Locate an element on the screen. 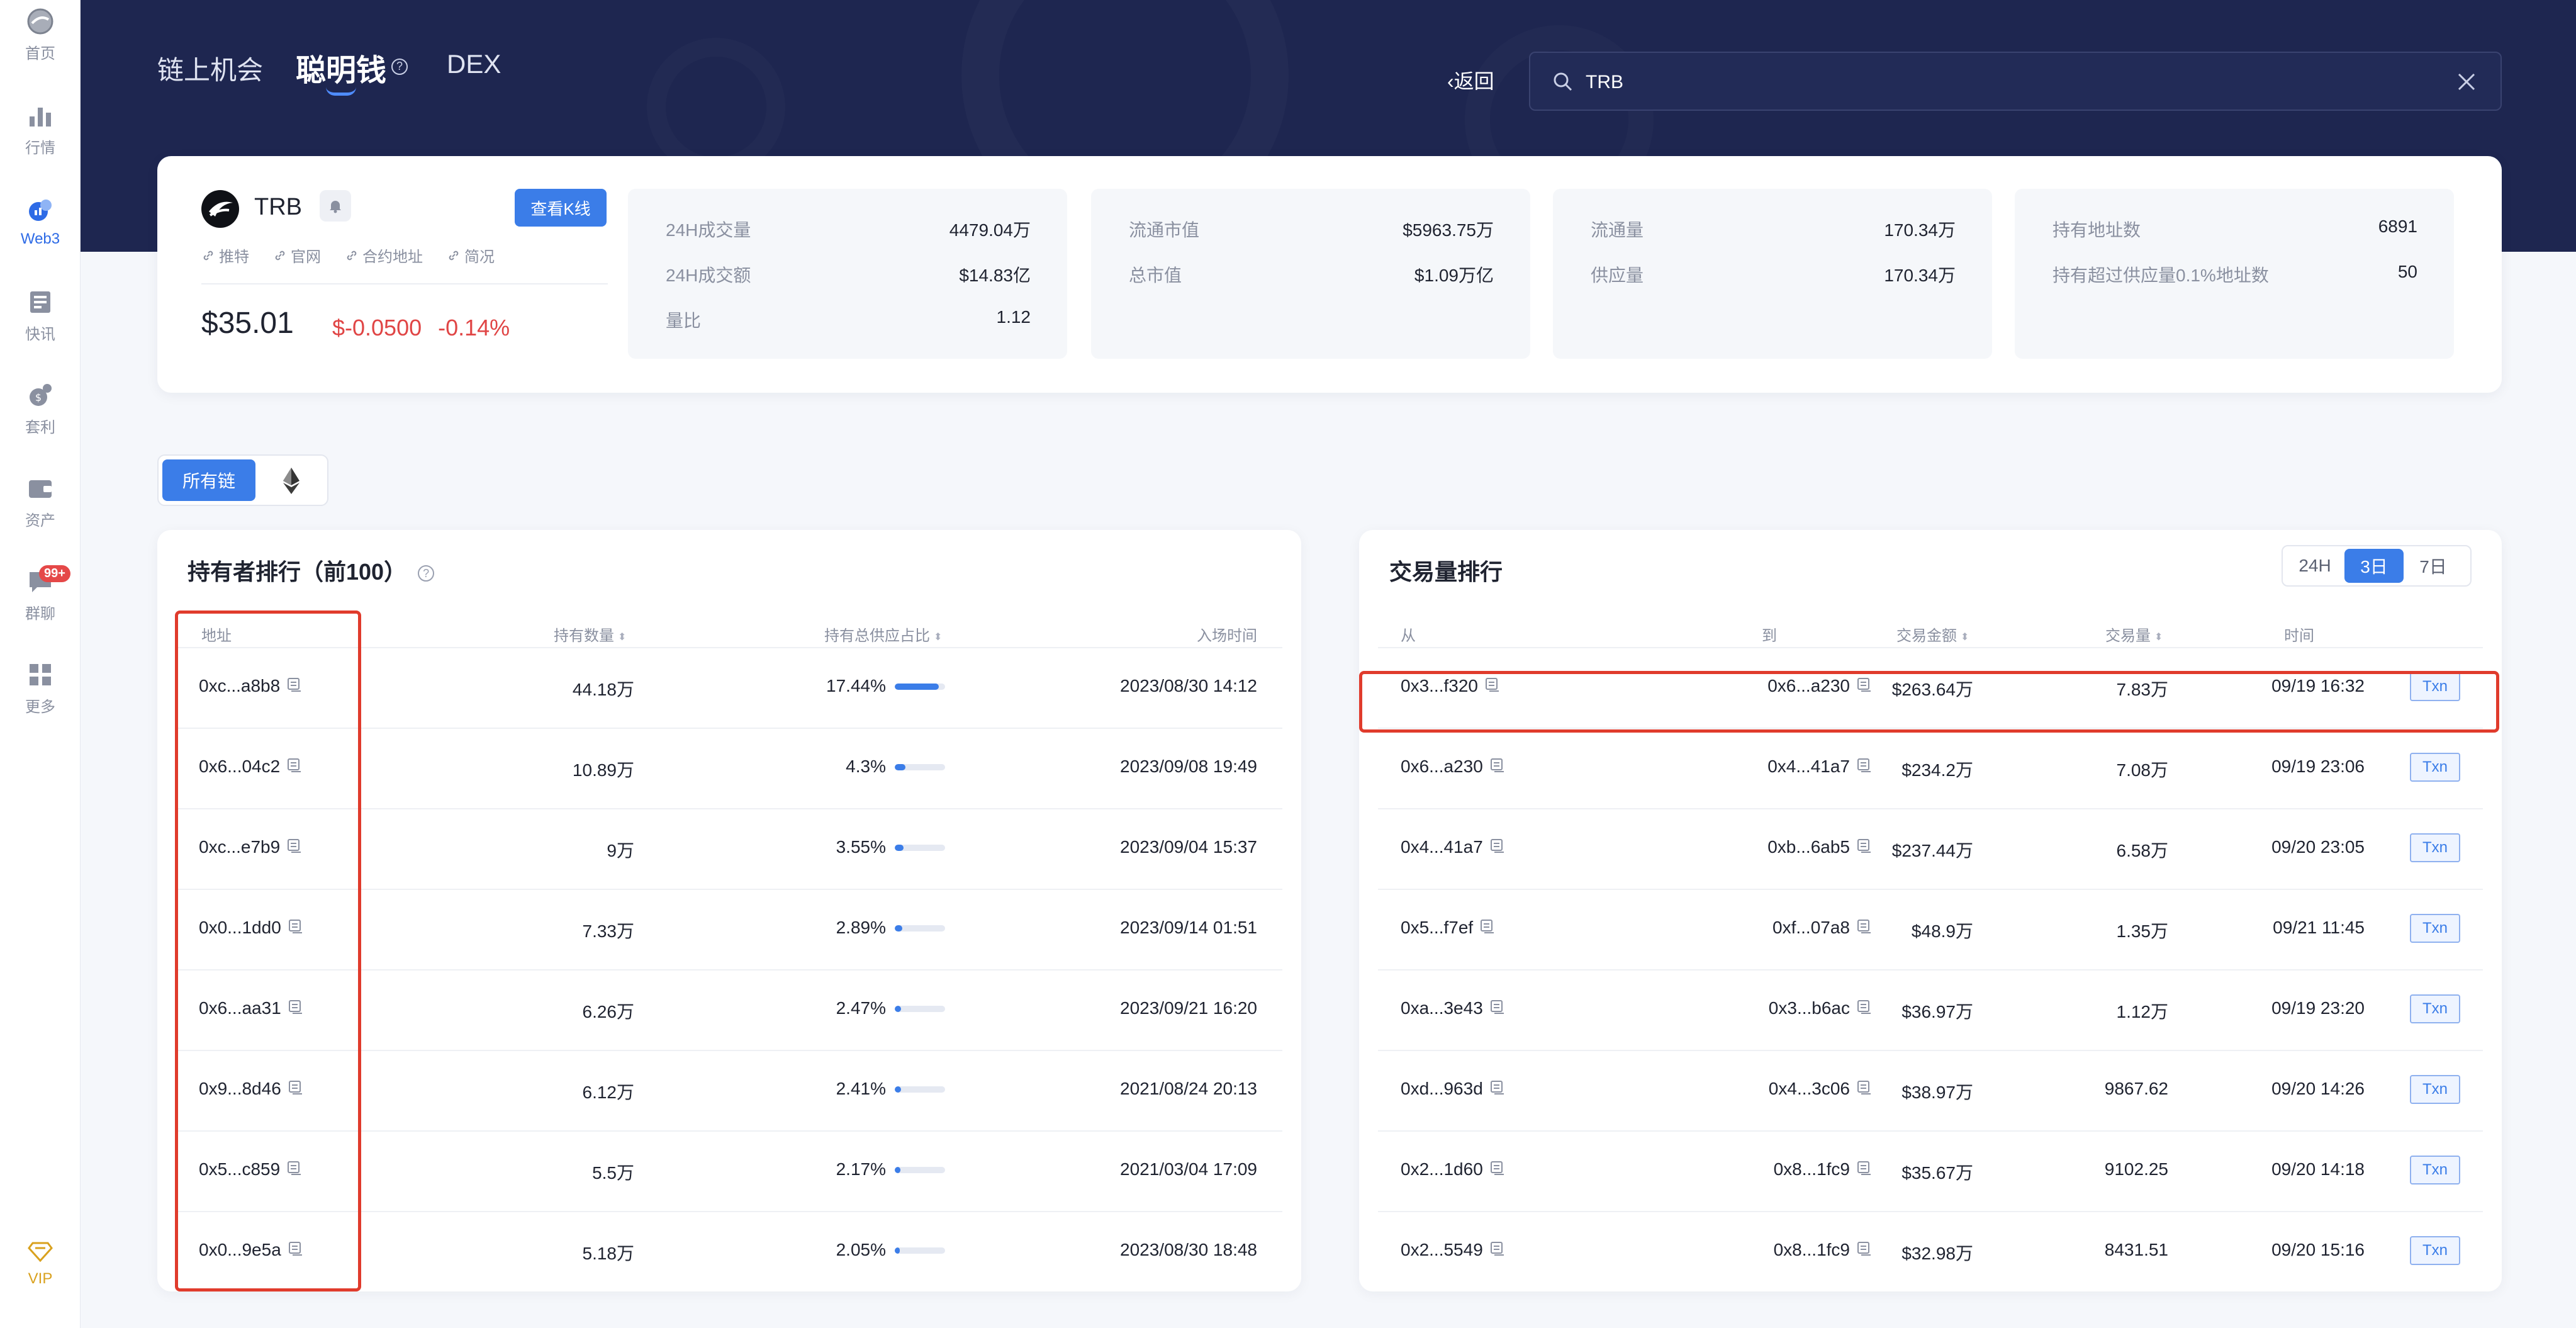 The image size is (2576, 1328). column-header-value: 交易金额 ⬍ is located at coordinates (1932, 634).